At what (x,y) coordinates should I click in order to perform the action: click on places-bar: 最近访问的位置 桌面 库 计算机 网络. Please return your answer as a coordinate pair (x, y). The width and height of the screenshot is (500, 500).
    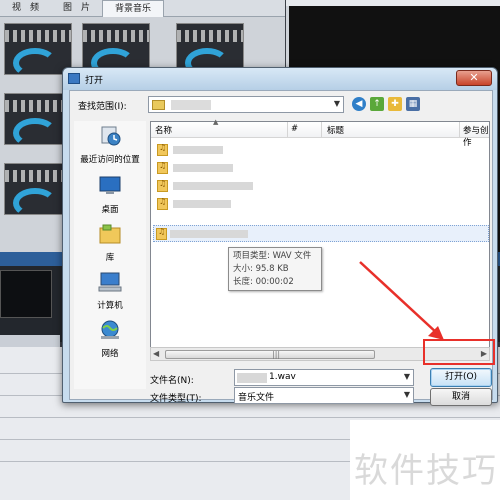
    Looking at the image, I should click on (110, 255).